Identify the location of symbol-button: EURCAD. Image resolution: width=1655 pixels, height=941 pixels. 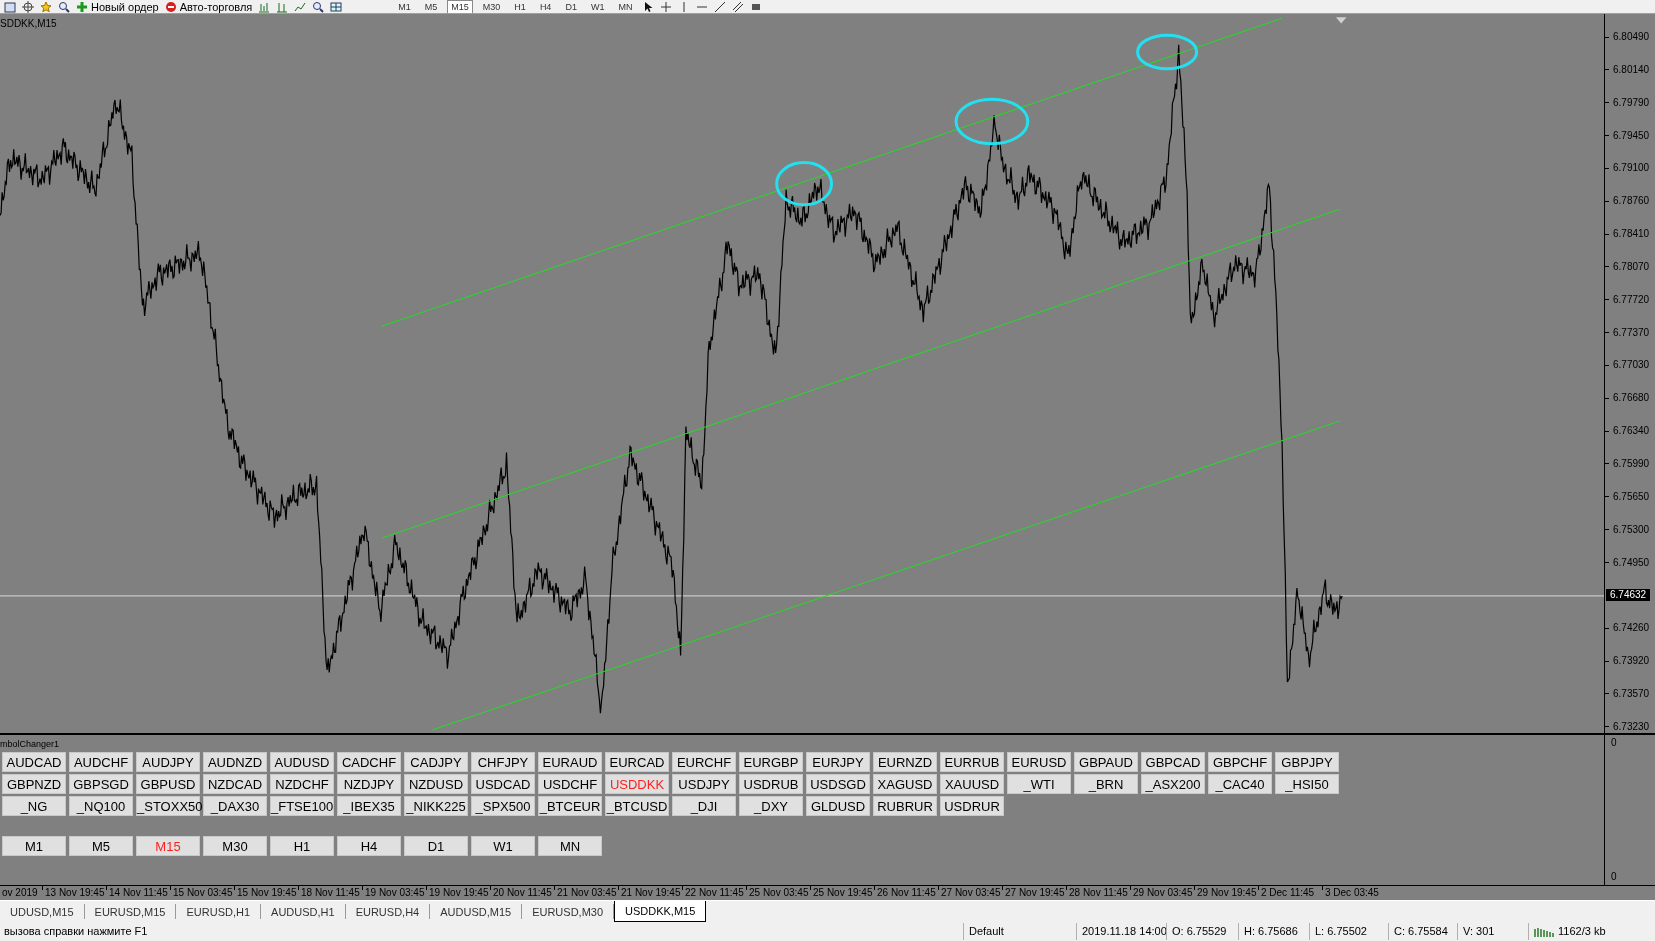
(637, 762).